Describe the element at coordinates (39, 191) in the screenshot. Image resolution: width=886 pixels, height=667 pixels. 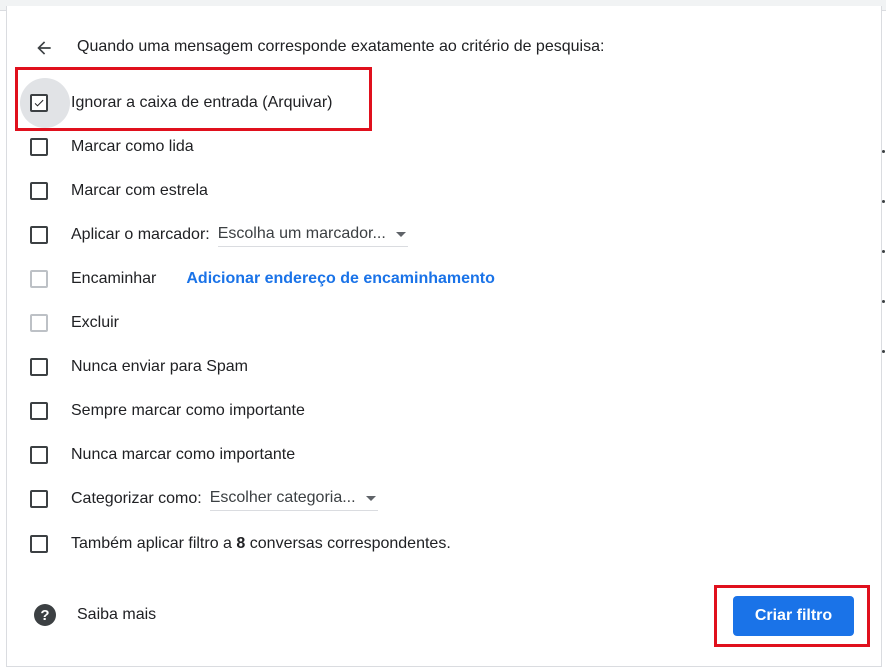
I see `star-checkbox` at that location.